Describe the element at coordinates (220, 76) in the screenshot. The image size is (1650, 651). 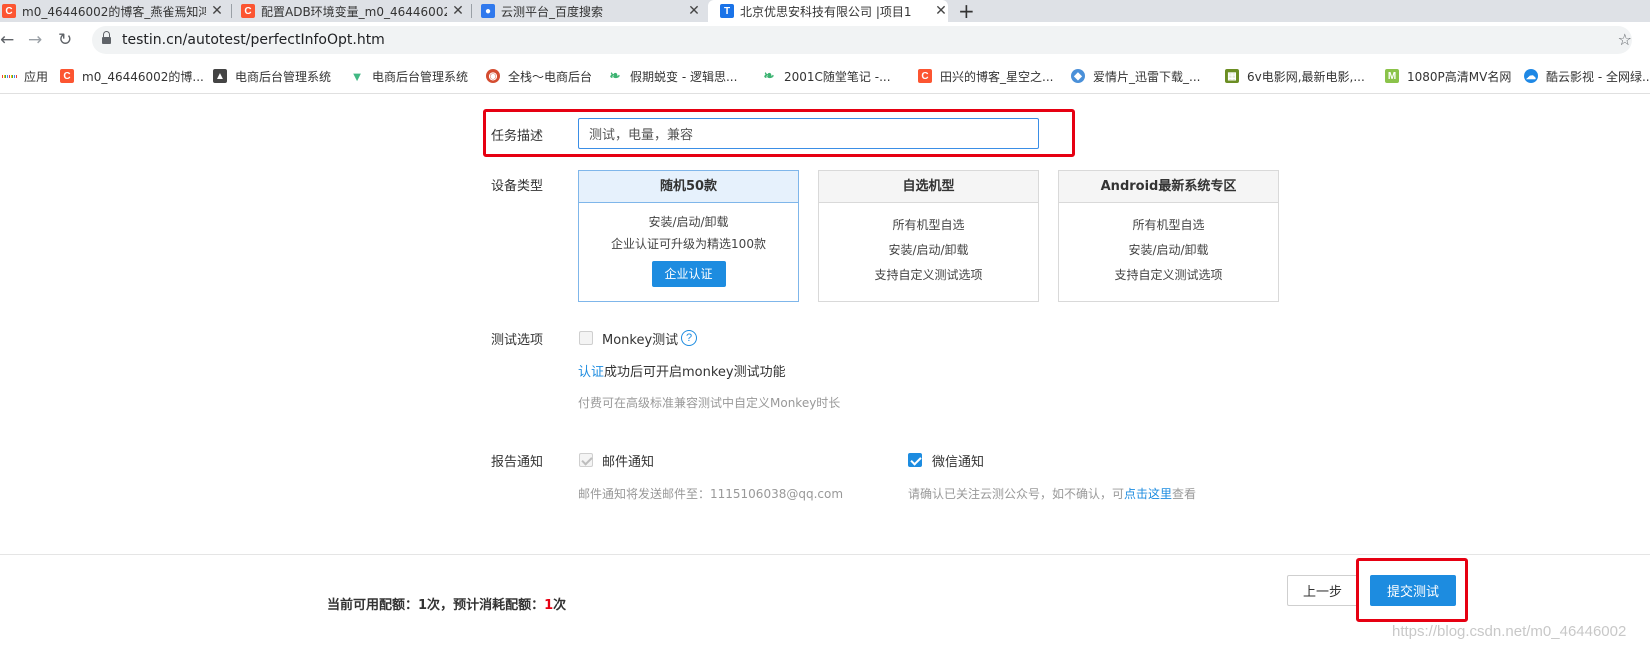
I see `admin-favicon-icon: ▲` at that location.